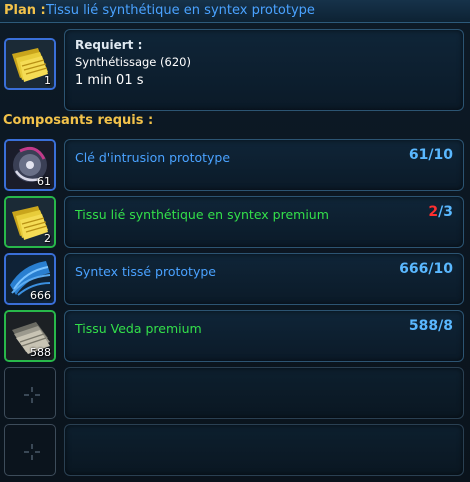 This screenshot has width=470, height=482. What do you see at coordinates (153, 157) in the screenshot?
I see `component-name: Clé d'intrusion prototype` at bounding box center [153, 157].